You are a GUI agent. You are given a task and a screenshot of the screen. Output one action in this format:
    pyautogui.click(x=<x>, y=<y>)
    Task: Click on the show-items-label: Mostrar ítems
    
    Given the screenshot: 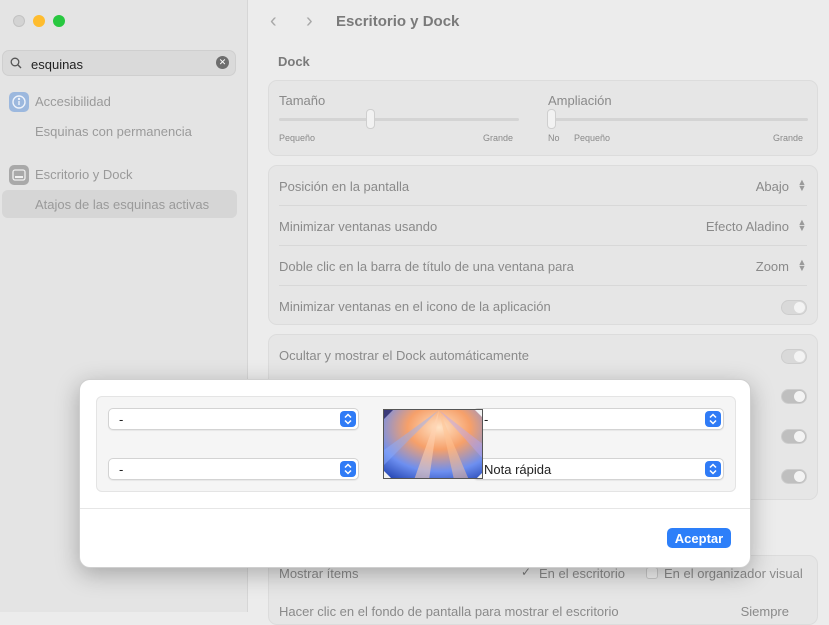 What is the action you would take?
    pyautogui.click(x=319, y=573)
    